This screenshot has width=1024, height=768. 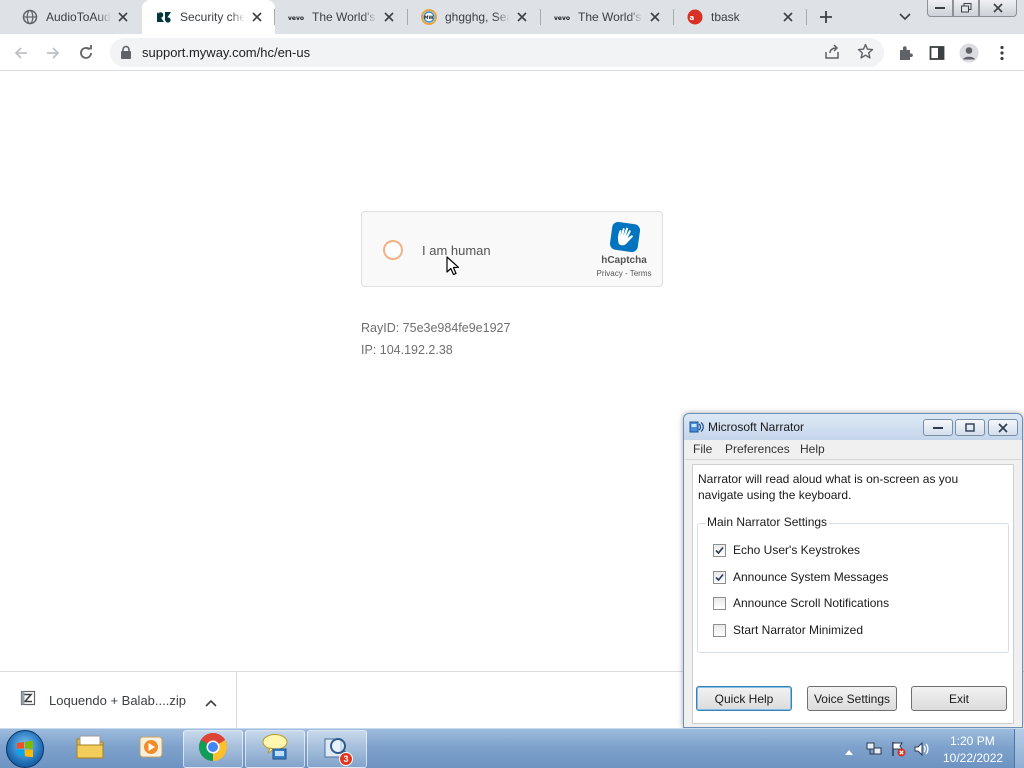 I want to click on privacy-link: Privacy, so click(x=610, y=273).